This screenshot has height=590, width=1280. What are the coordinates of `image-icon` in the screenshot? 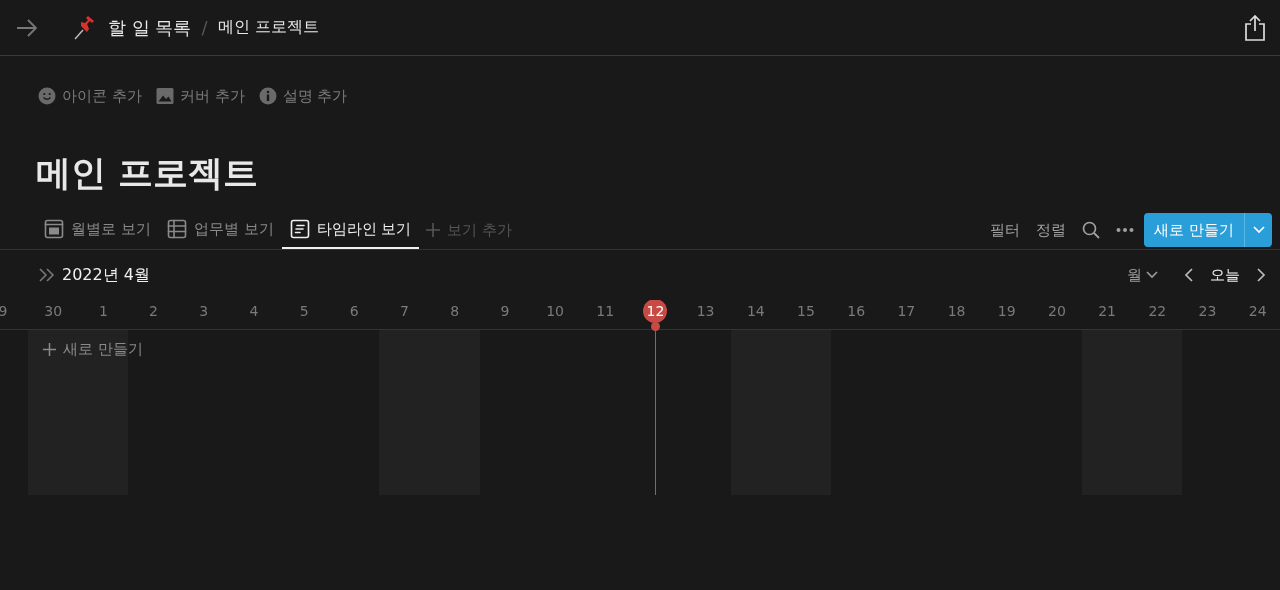 It's located at (164, 96).